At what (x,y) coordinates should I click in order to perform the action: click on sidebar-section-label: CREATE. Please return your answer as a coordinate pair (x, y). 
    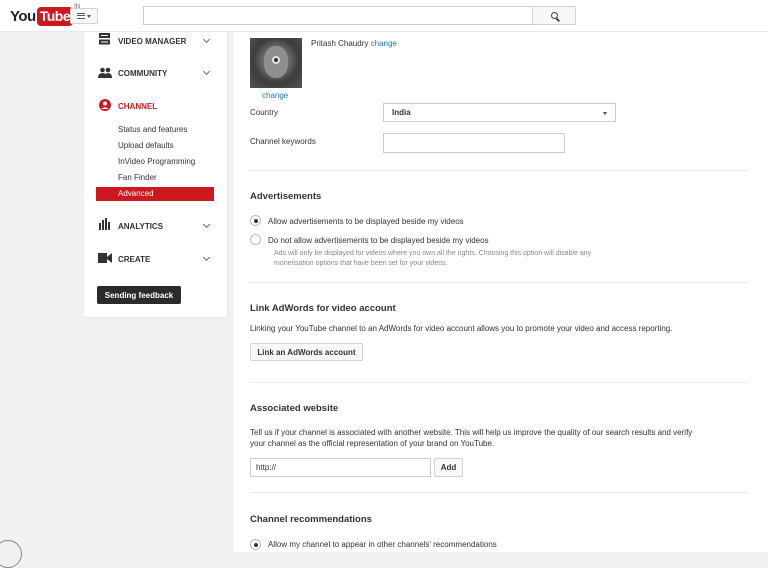
    Looking at the image, I should click on (134, 259).